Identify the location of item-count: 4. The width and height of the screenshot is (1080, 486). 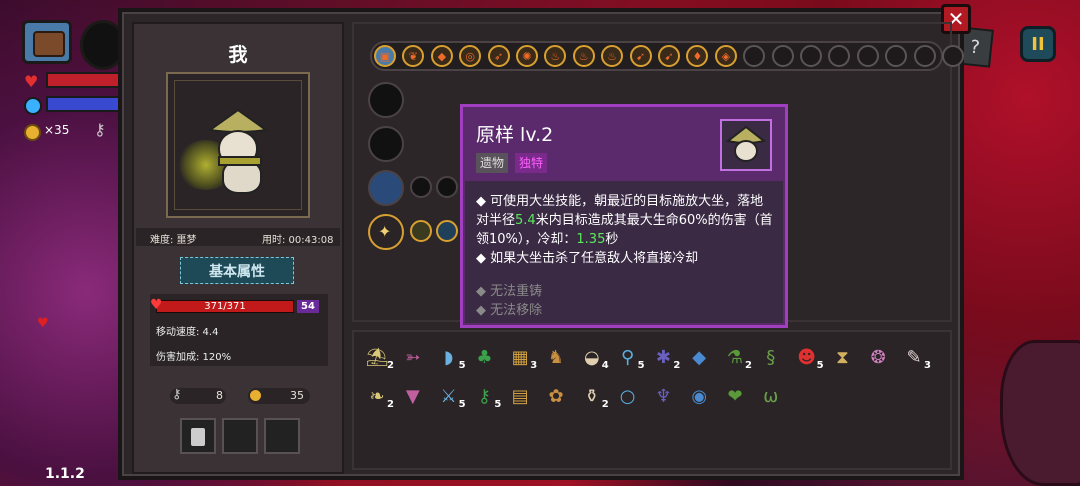
(605, 365).